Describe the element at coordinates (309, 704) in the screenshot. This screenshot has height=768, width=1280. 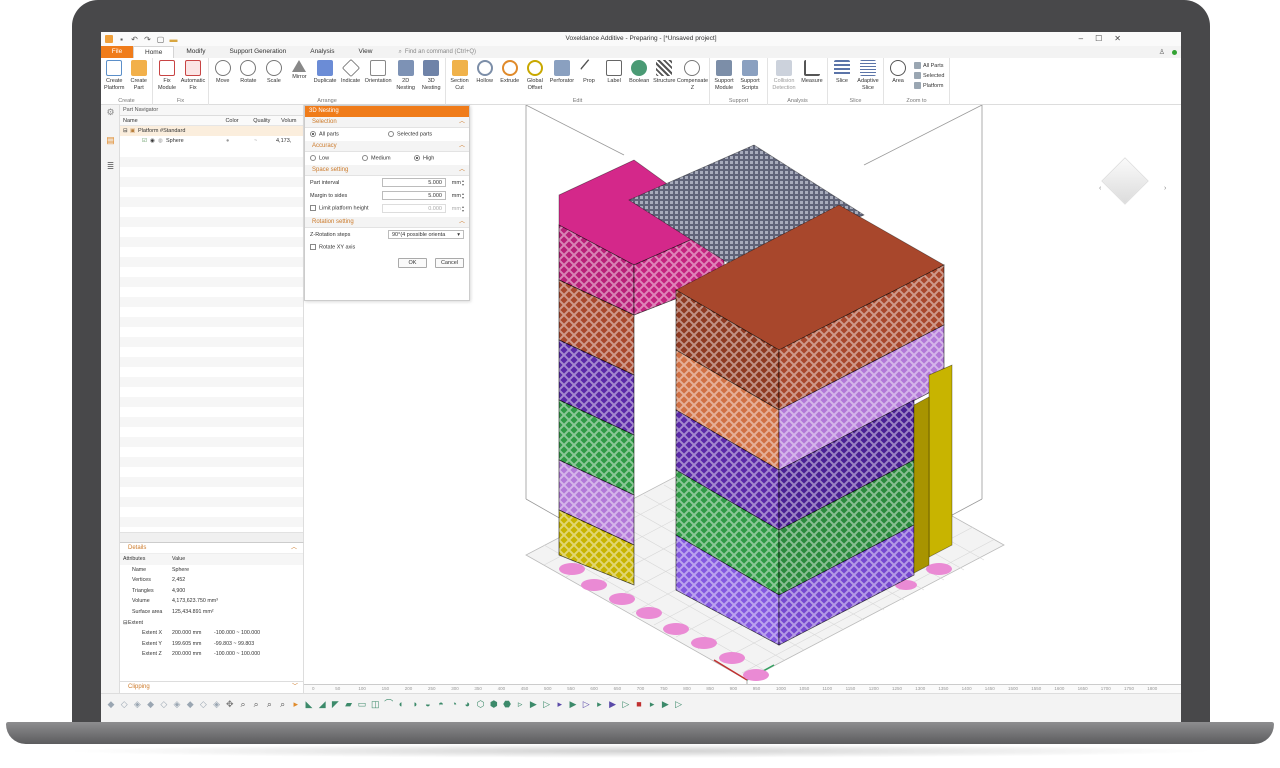
I see `bottom-tool-icon: ◣` at that location.